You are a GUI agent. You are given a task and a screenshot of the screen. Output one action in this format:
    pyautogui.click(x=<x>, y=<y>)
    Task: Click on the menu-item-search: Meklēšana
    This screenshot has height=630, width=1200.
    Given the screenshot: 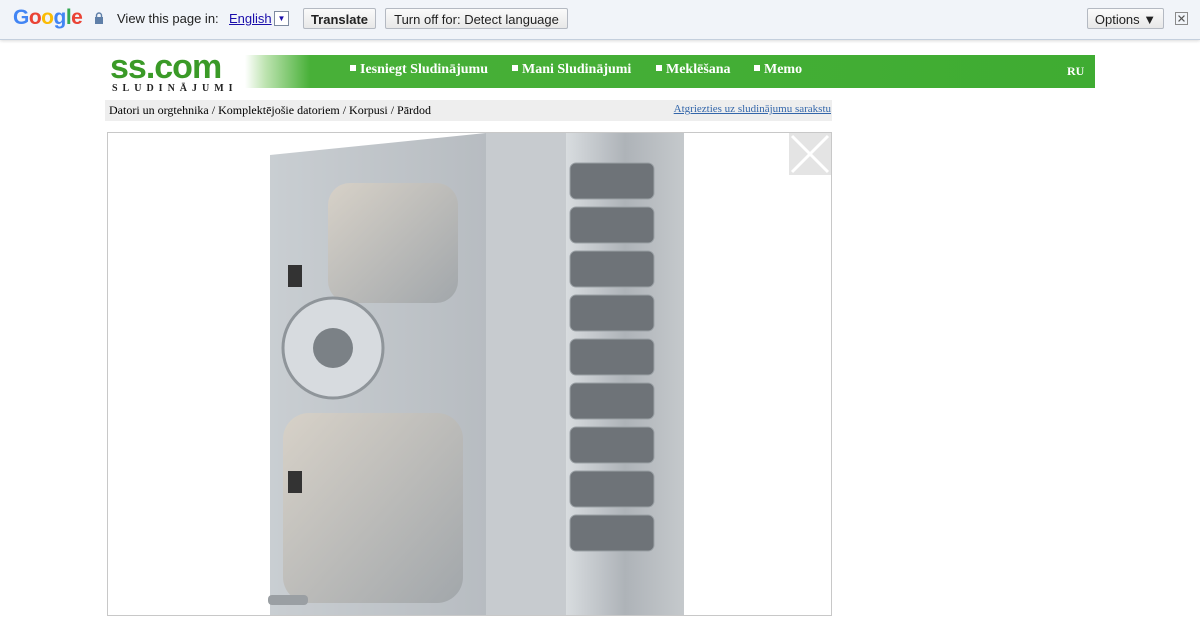 What is the action you would take?
    pyautogui.click(x=693, y=70)
    